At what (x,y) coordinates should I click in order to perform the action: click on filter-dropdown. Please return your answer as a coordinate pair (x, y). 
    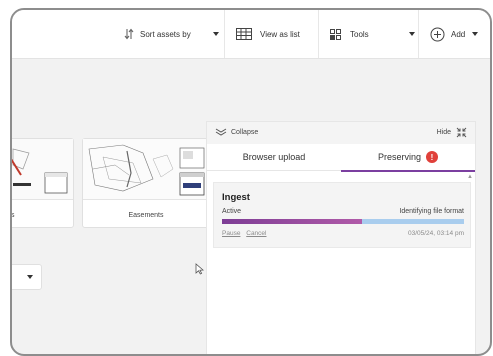
    Looking at the image, I should click on (27, 277).